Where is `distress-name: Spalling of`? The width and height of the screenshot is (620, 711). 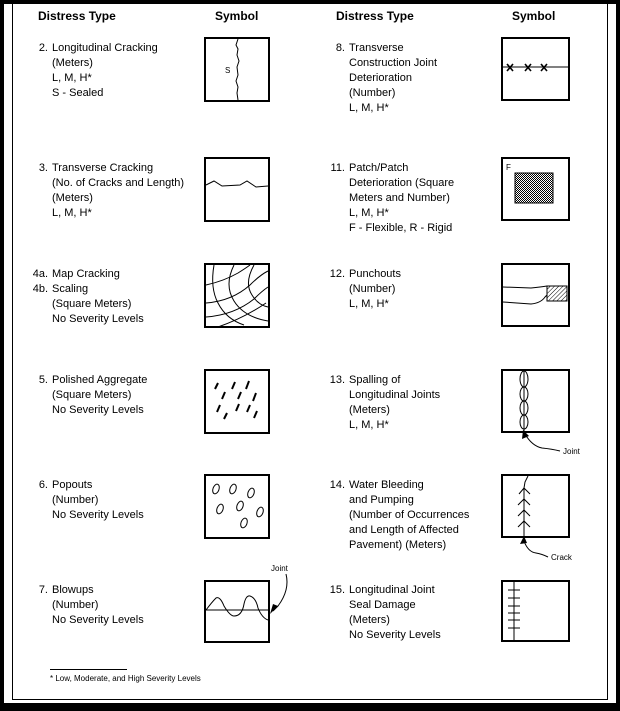 distress-name: Spalling of is located at coordinates (375, 380).